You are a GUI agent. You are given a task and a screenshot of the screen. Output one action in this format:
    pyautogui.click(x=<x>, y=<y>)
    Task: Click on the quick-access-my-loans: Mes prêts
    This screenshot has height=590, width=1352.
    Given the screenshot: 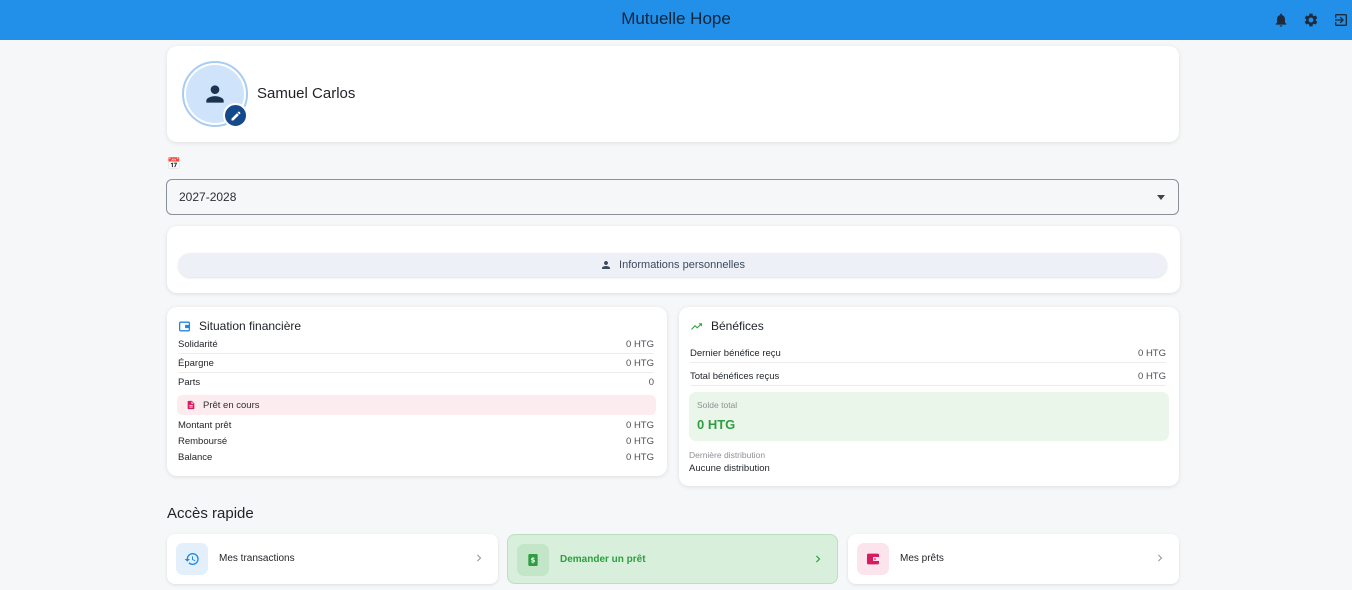 What is the action you would take?
    pyautogui.click(x=1013, y=559)
    